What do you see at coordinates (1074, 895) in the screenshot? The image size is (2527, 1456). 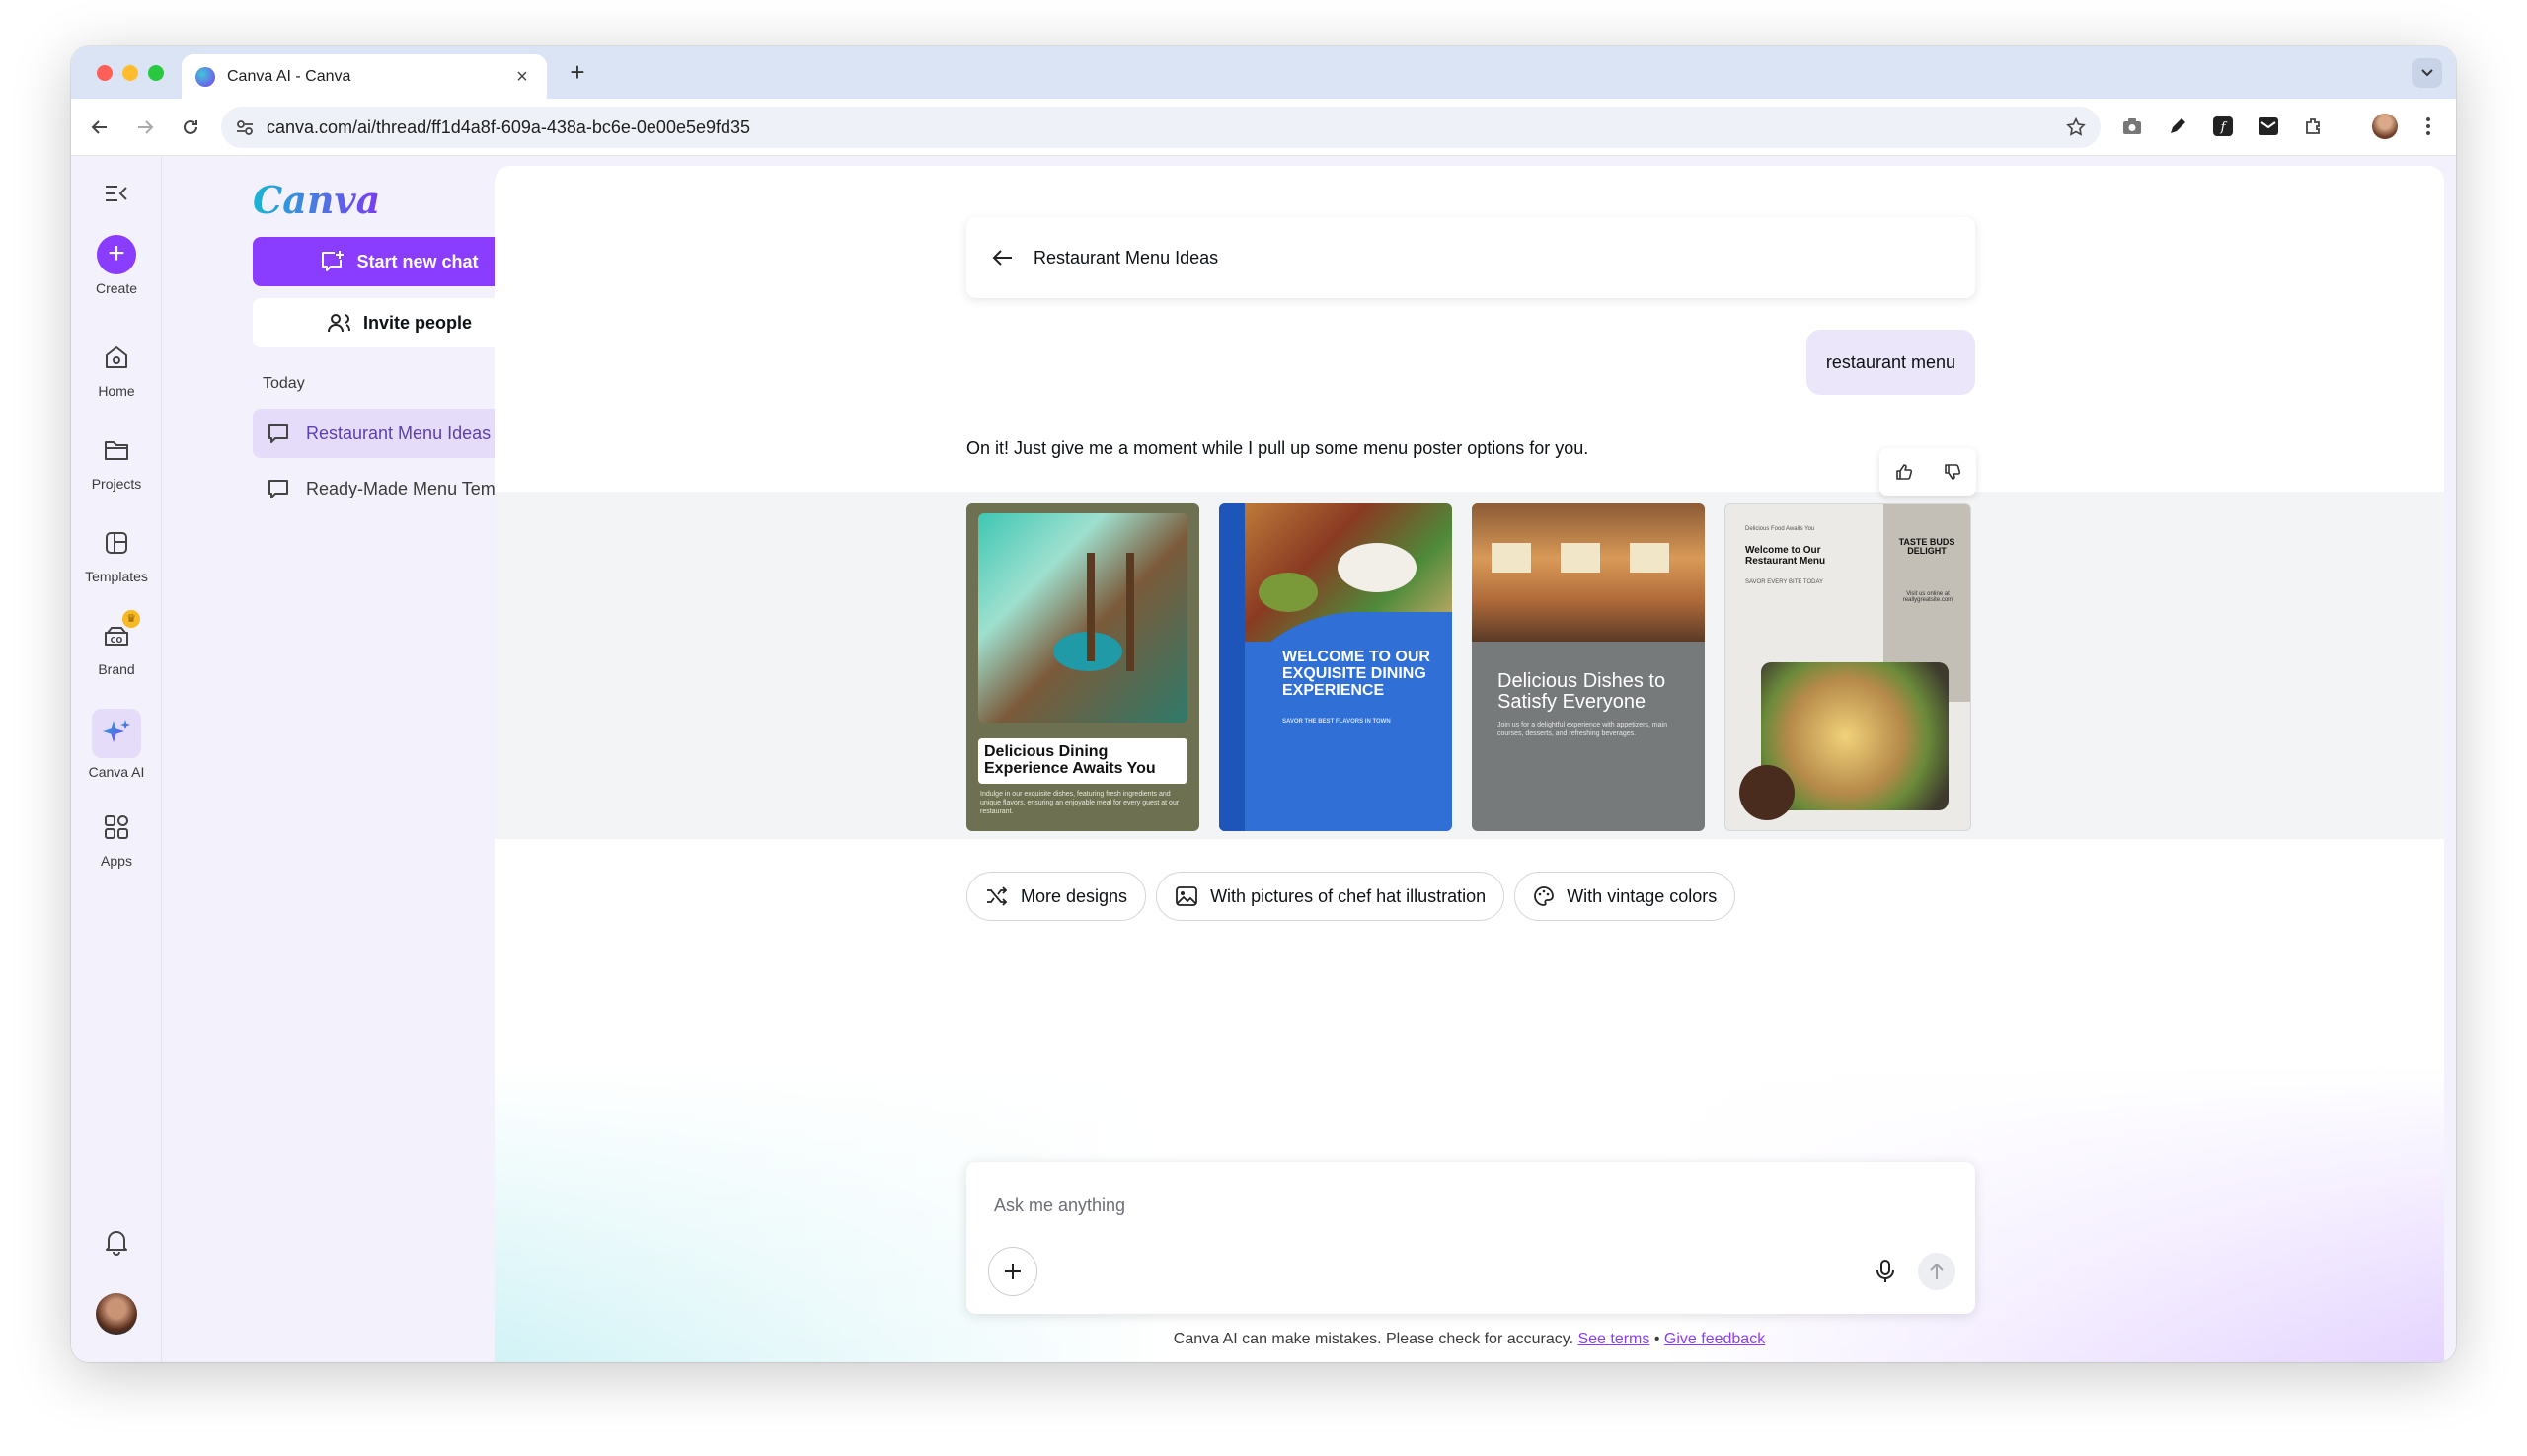 I see `chip-label: More designs` at bounding box center [1074, 895].